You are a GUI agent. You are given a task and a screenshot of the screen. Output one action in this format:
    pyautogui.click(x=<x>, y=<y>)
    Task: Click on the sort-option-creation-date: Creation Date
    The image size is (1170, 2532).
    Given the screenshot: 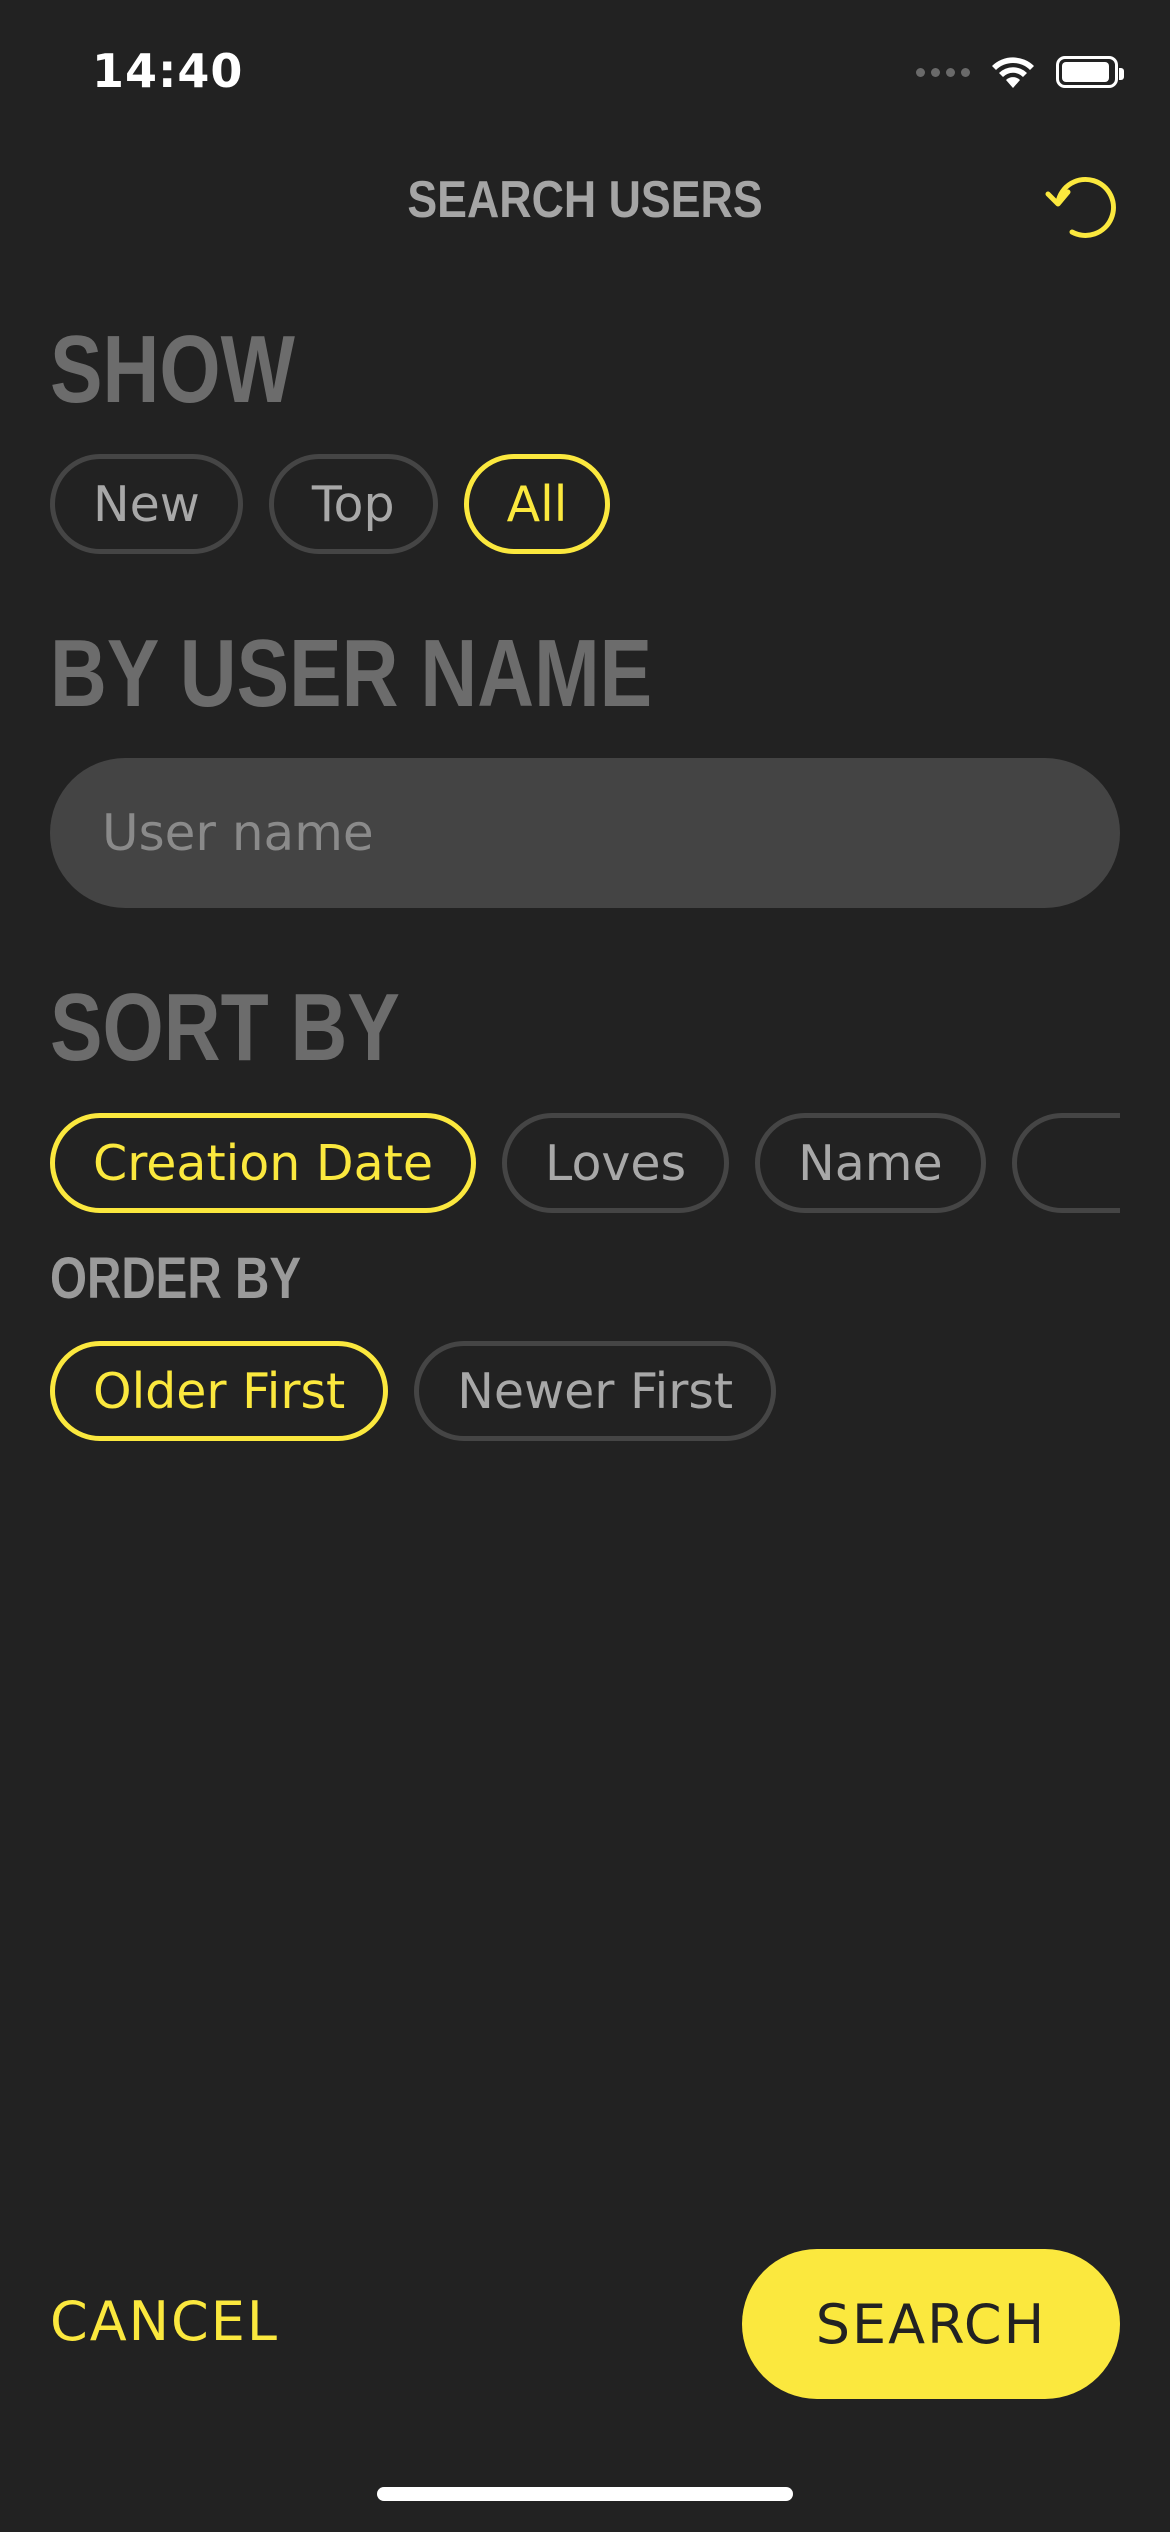 What is the action you would take?
    pyautogui.click(x=263, y=1163)
    